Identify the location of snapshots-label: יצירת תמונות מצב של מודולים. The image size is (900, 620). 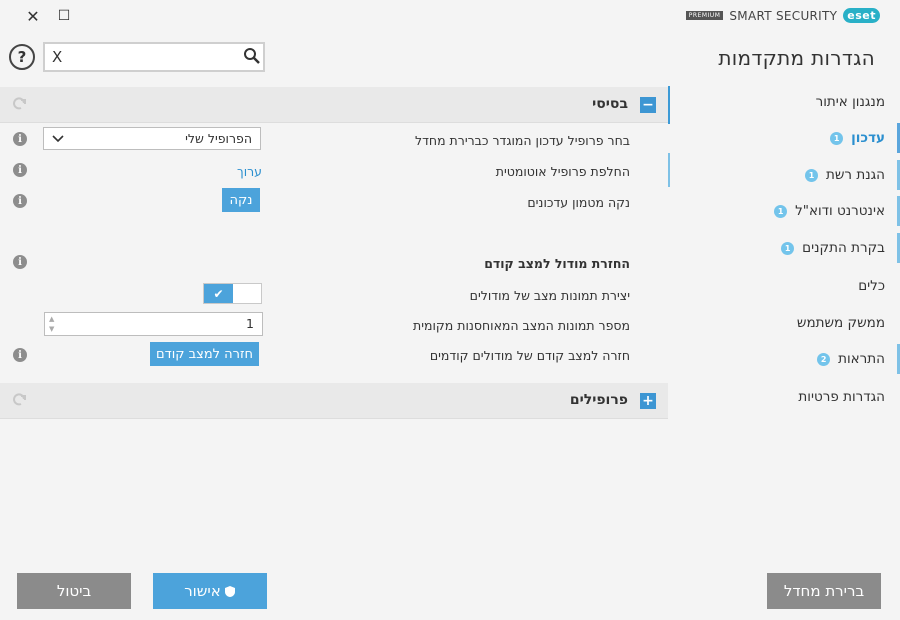
(549, 295).